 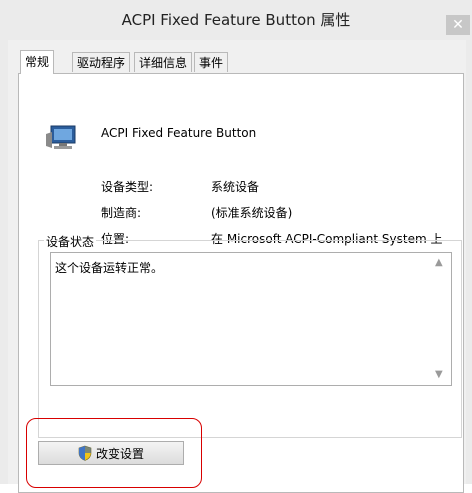 I want to click on close-button: ✕, so click(x=458, y=25).